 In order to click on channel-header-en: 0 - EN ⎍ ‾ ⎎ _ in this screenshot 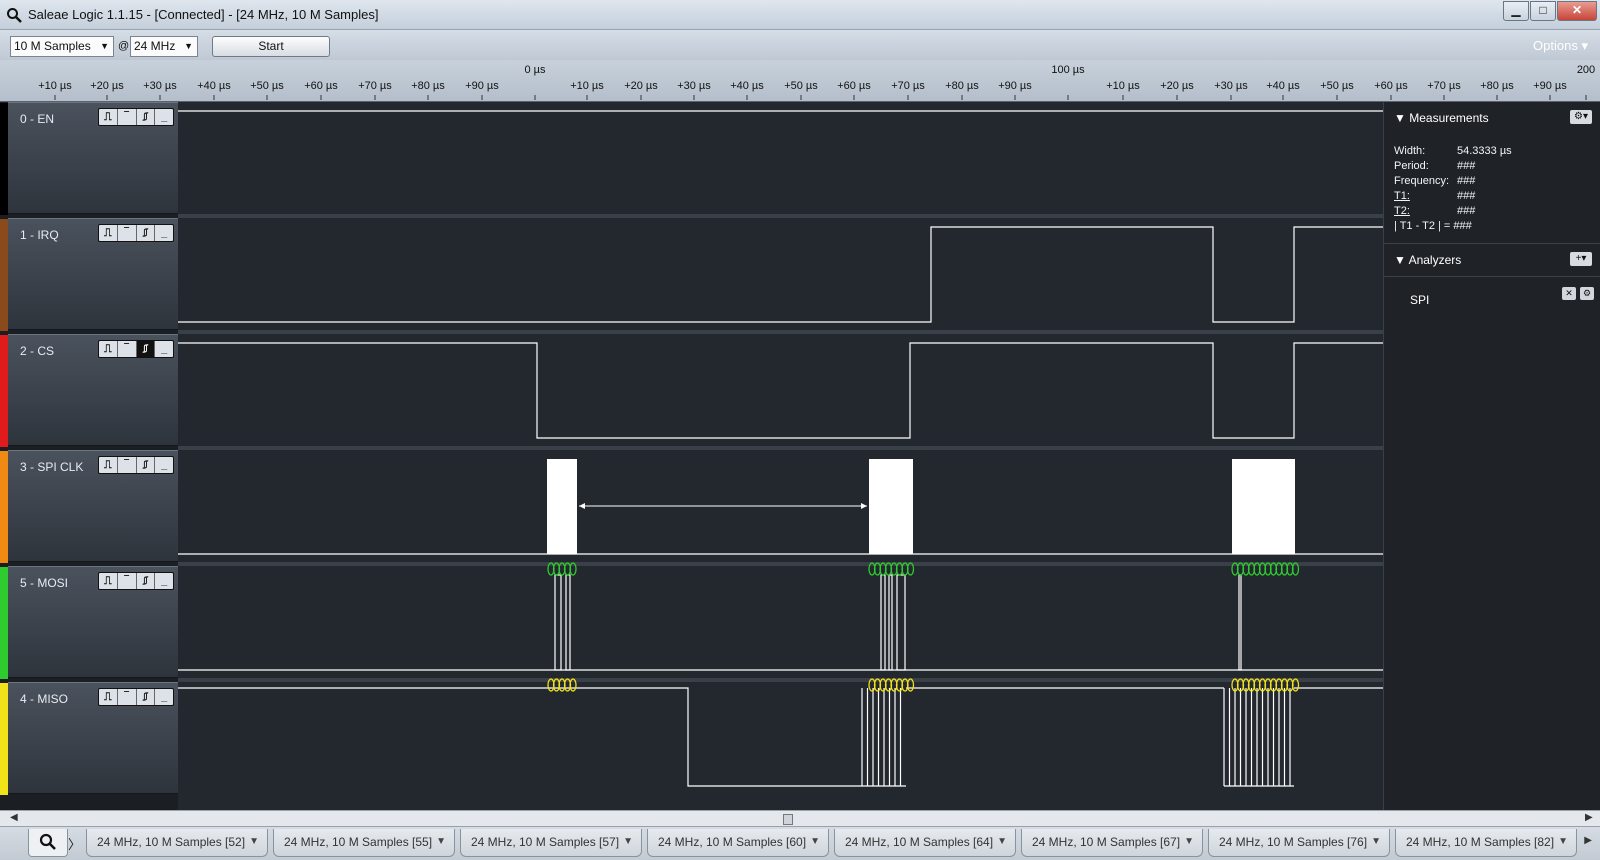, I will do `click(89, 158)`.